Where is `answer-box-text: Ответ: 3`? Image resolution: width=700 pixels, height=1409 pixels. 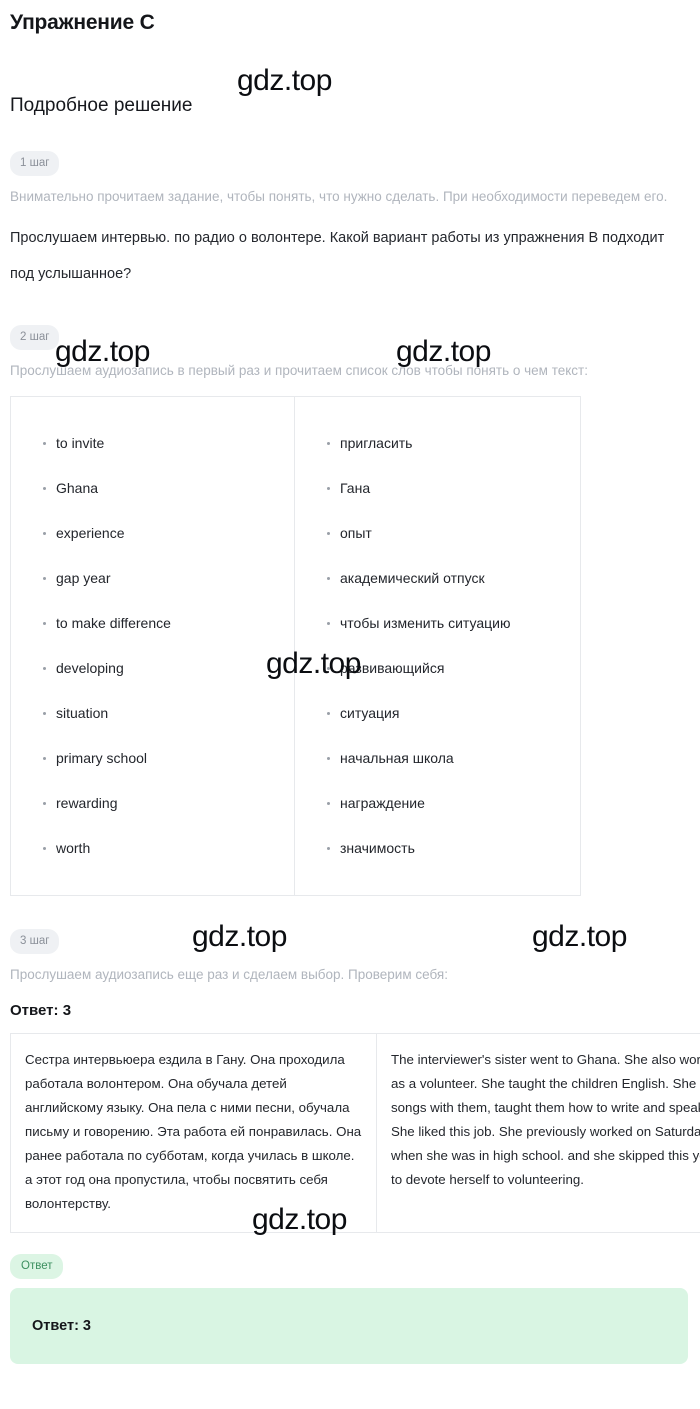
answer-box-text: Ответ: 3 is located at coordinates (61, 1326).